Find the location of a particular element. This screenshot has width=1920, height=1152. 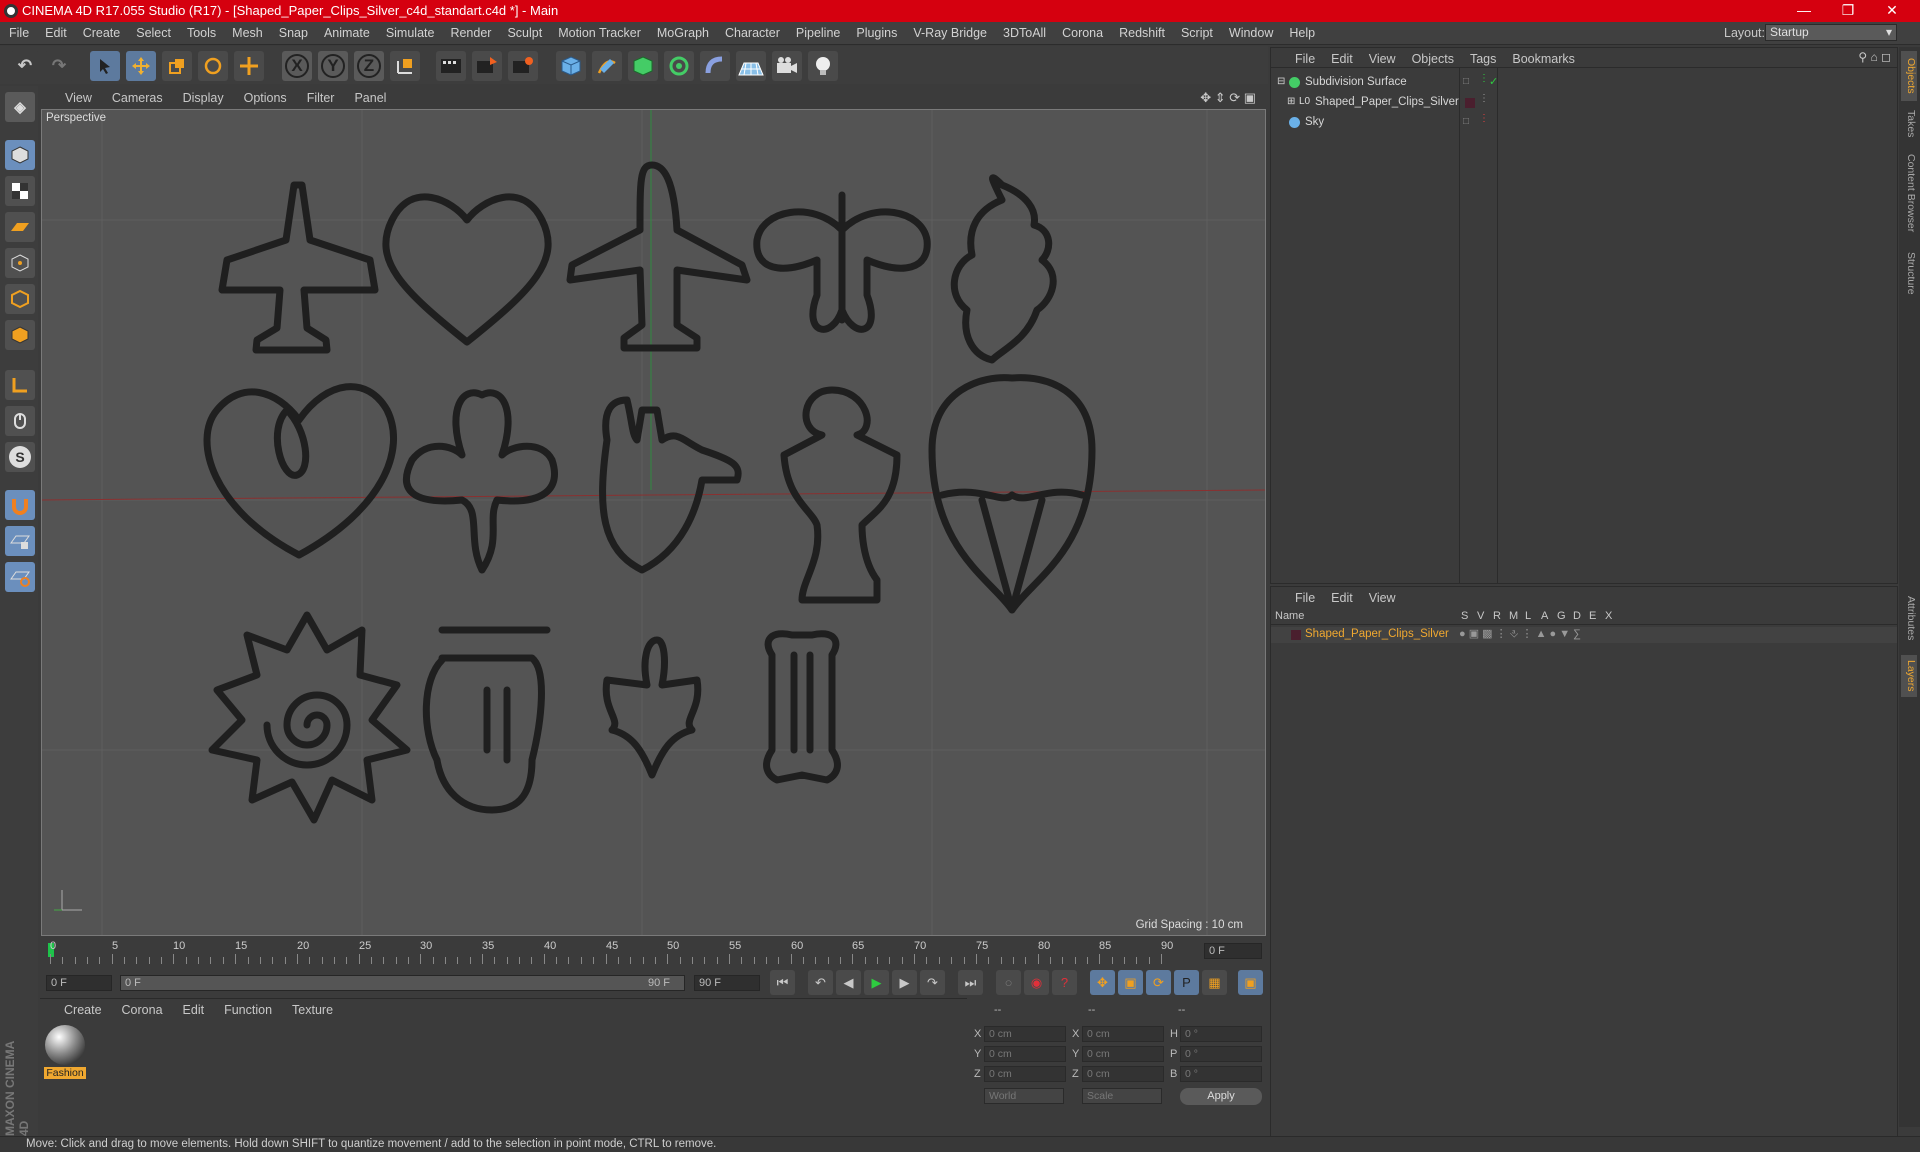

layer-toggle-icons: ● ▣ ▩ ⋮ ⎀ ⋮ ▲ ● ▼ ∑ is located at coordinates (1520, 634).